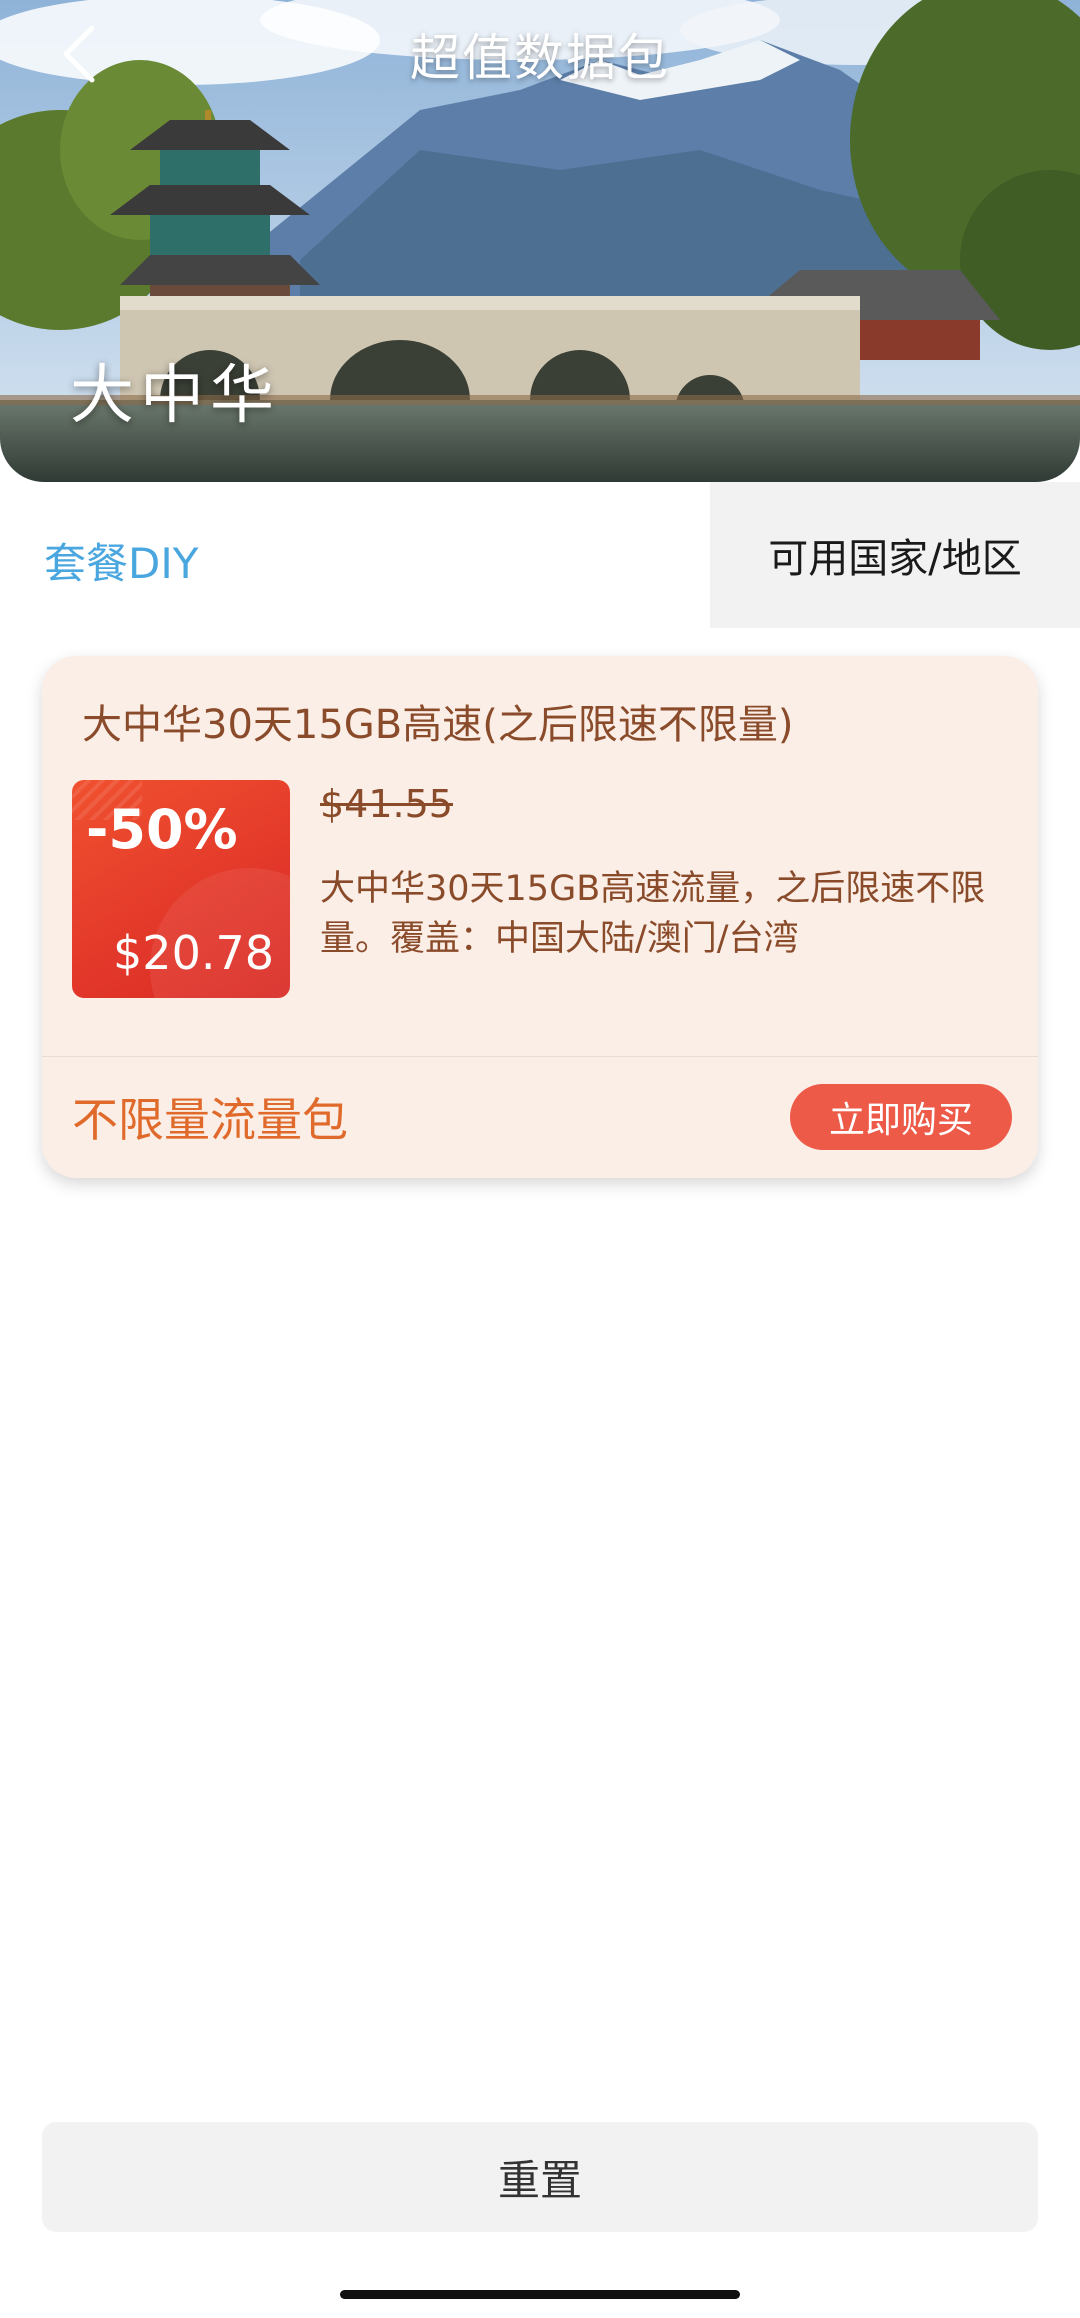  What do you see at coordinates (438, 725) in the screenshot?
I see `package-title: 大中华30天15GB高速(之后限速不限量)` at bounding box center [438, 725].